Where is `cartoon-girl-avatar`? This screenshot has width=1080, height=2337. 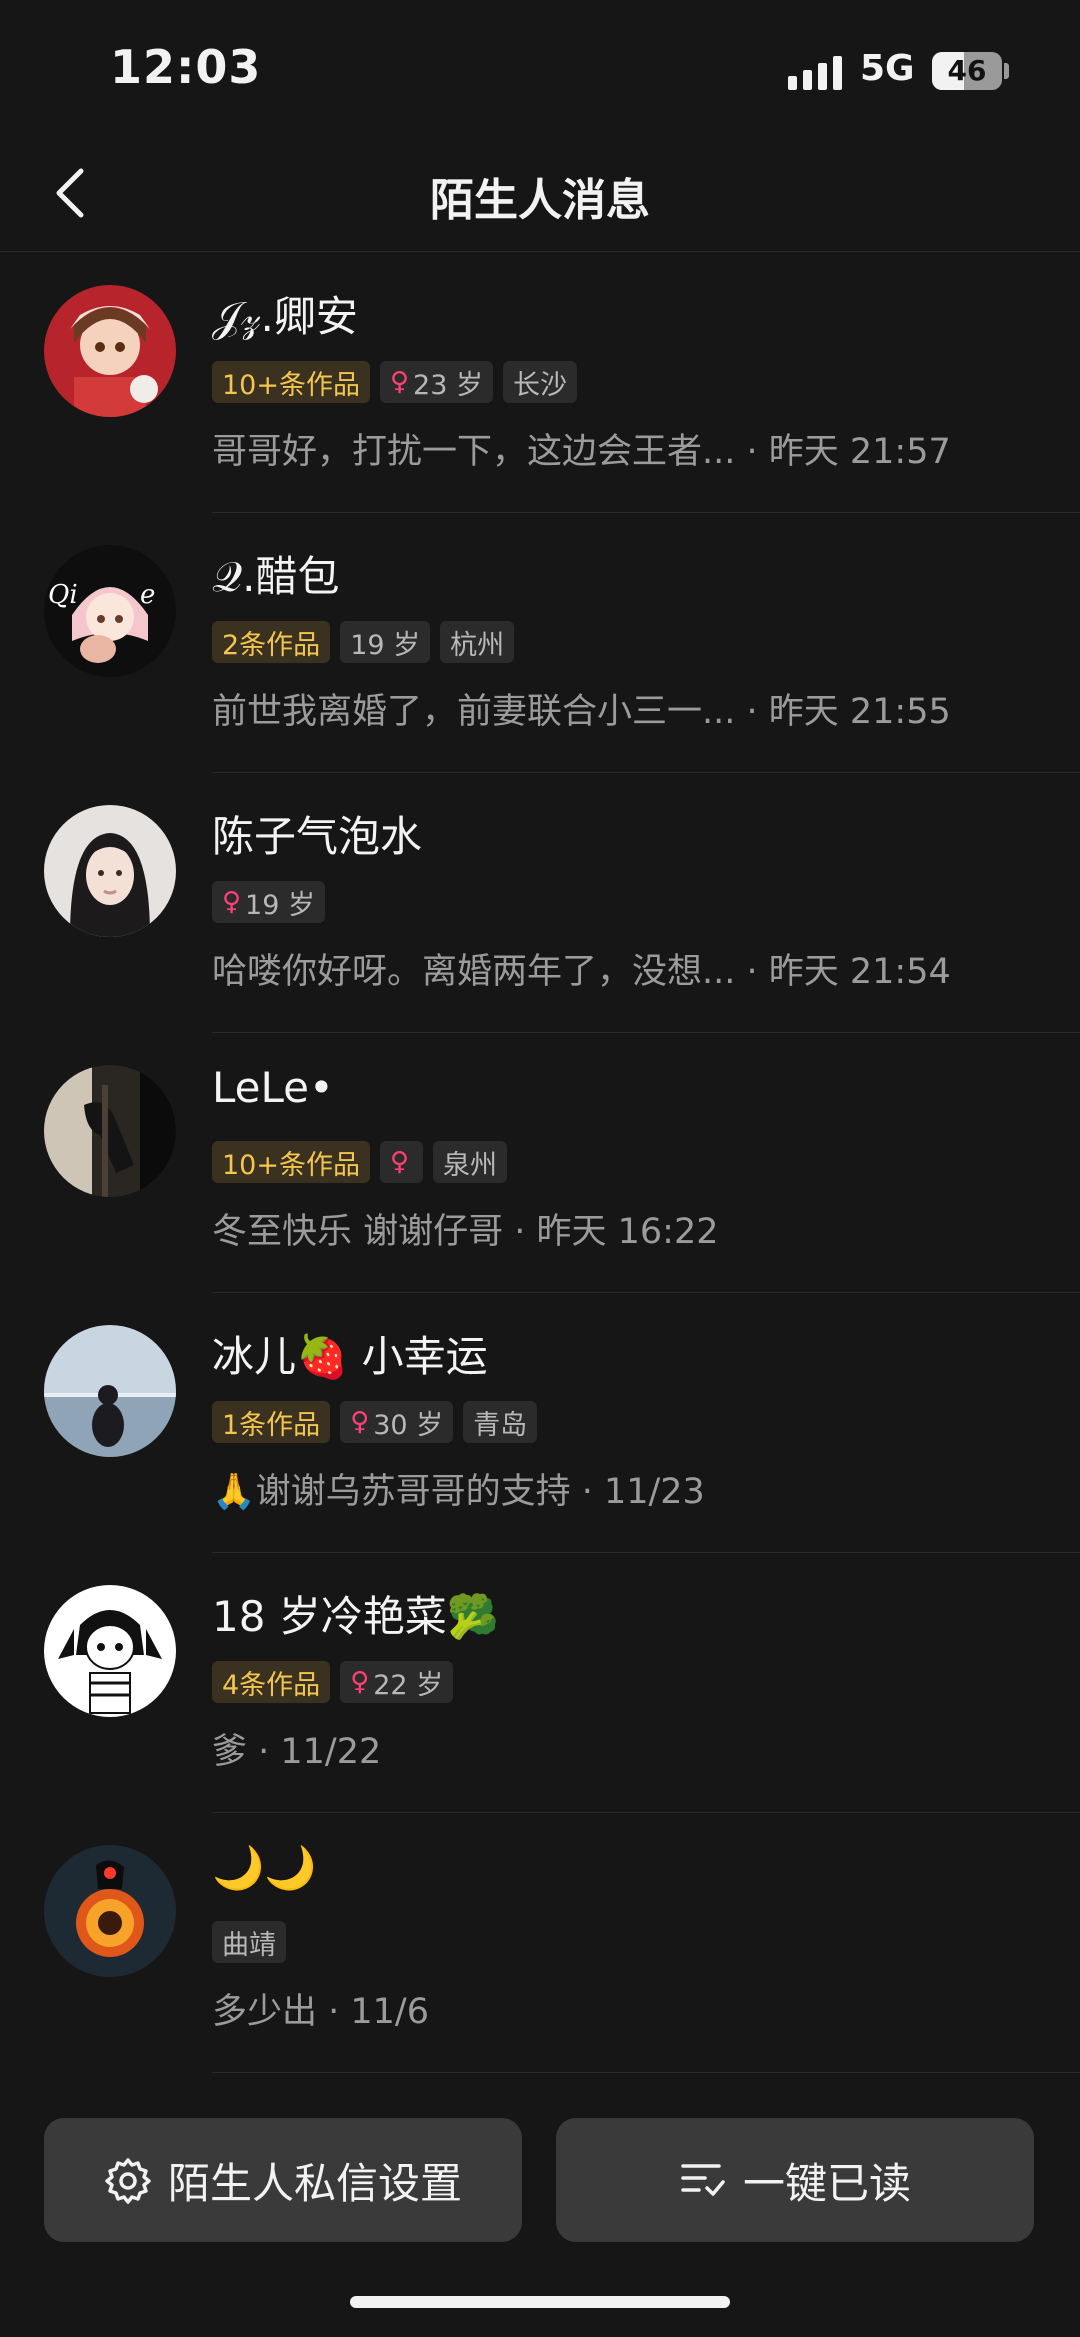 cartoon-girl-avatar is located at coordinates (110, 1651).